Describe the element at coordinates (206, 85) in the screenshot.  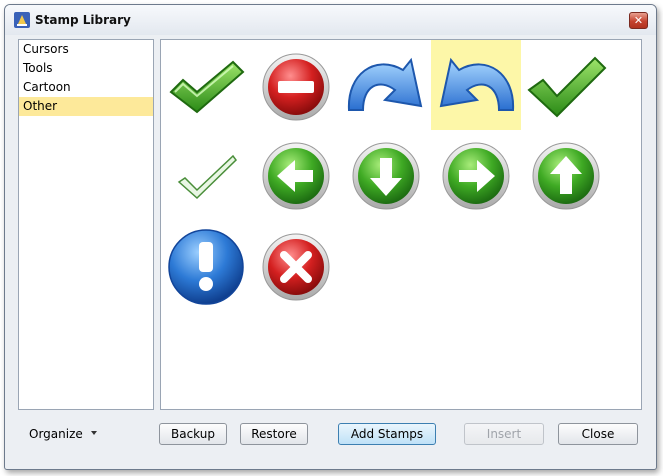
I see `green-check-3d-icon` at that location.